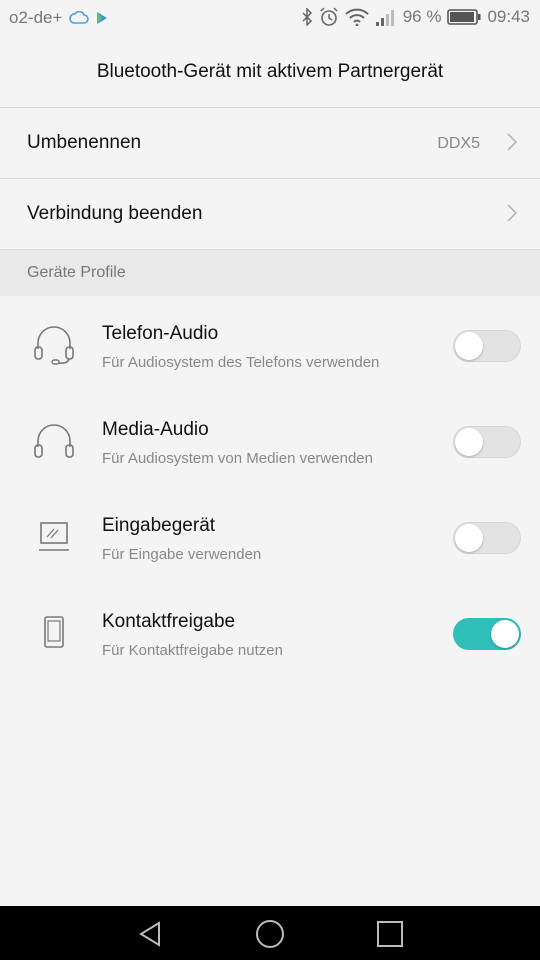  What do you see at coordinates (79, 18) in the screenshot?
I see `cloud-icon` at bounding box center [79, 18].